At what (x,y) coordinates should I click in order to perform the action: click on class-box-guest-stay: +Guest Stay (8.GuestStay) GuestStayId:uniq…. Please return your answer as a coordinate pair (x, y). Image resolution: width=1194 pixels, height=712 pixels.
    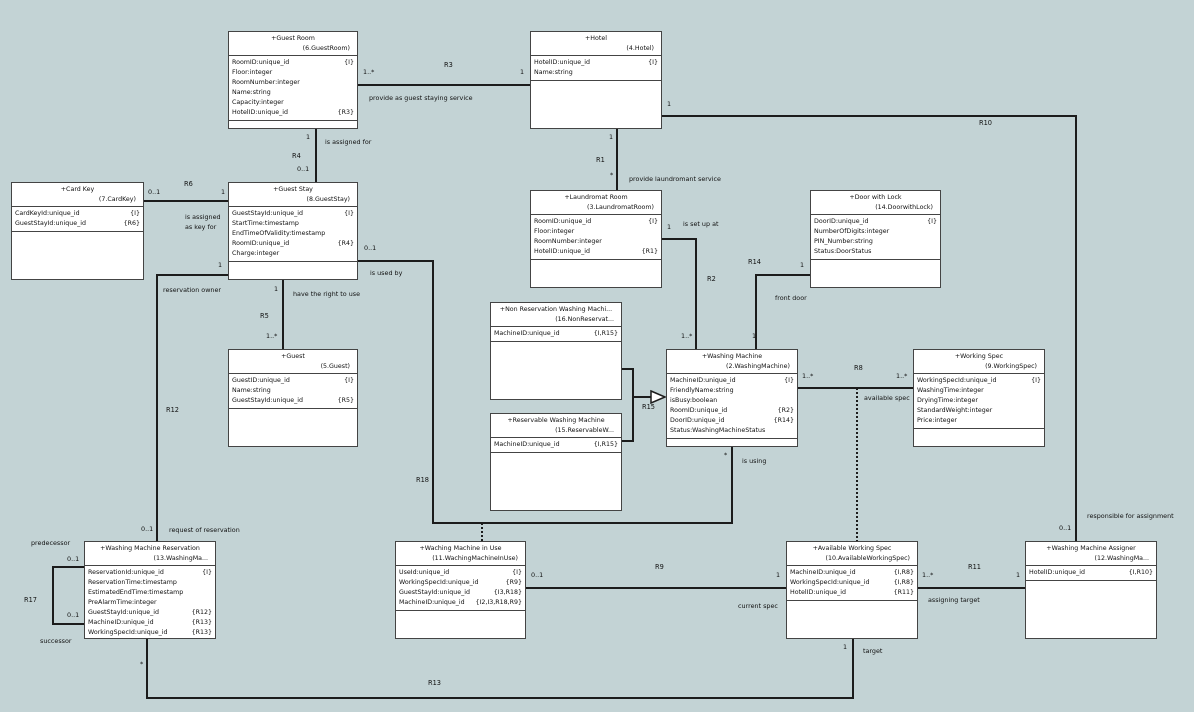
    Looking at the image, I should click on (293, 231).